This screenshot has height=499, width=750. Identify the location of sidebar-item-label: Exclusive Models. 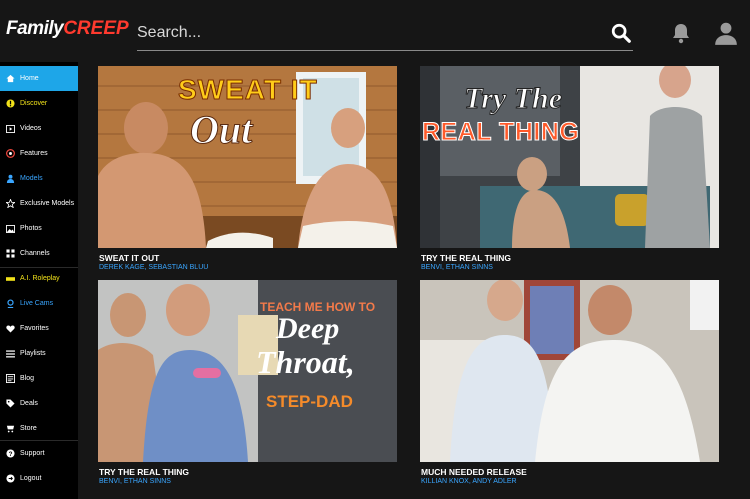
(47, 203).